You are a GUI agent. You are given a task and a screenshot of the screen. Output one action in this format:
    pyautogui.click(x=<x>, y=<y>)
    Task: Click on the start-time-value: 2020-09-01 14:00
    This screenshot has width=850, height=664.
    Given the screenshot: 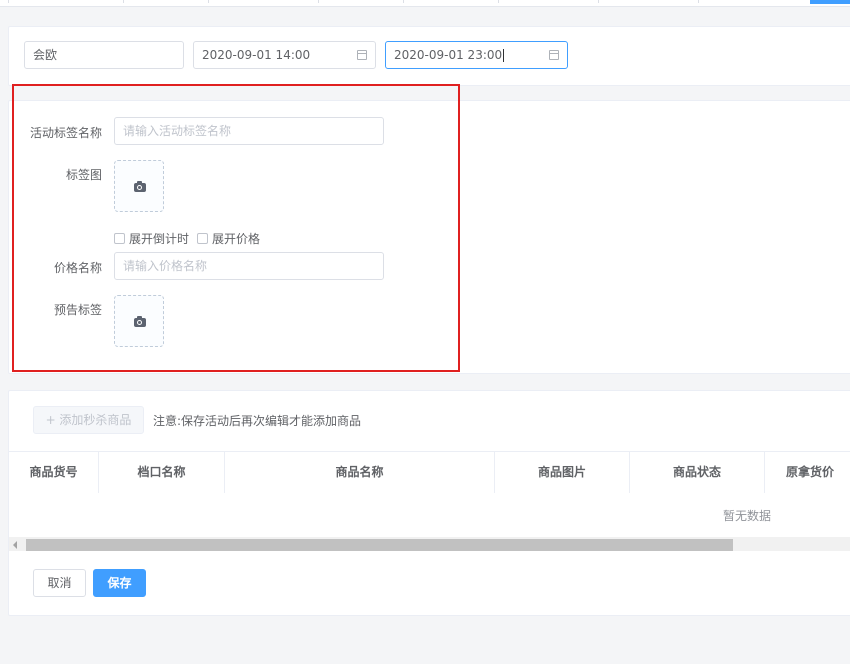 What is the action you would take?
    pyautogui.click(x=256, y=55)
    